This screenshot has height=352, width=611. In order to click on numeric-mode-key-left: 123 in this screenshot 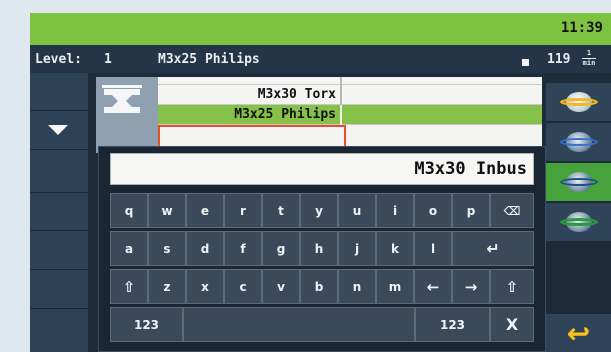, I will do `click(146, 324)`.